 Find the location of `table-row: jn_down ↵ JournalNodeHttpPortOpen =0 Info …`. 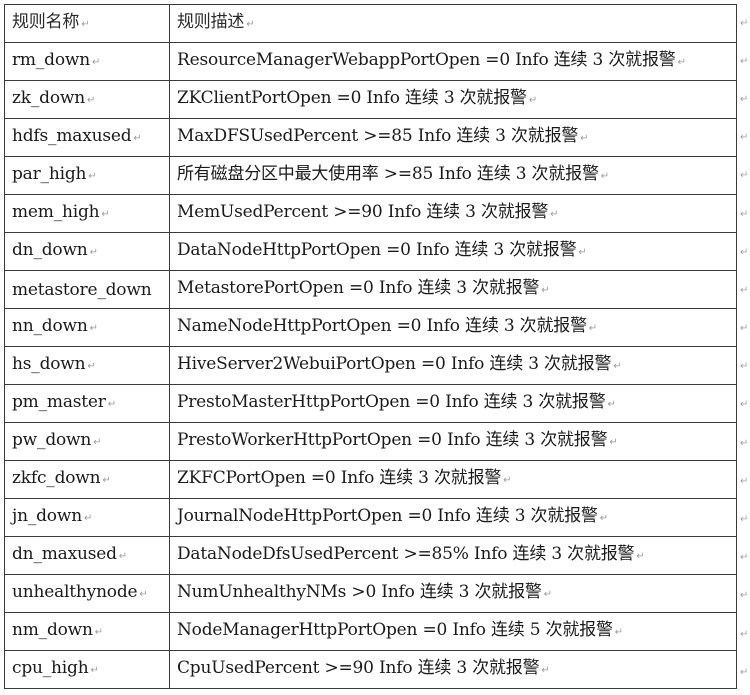

table-row: jn_down ↵ JournalNodeHttpPortOpen =0 Info … is located at coordinates (370, 517).